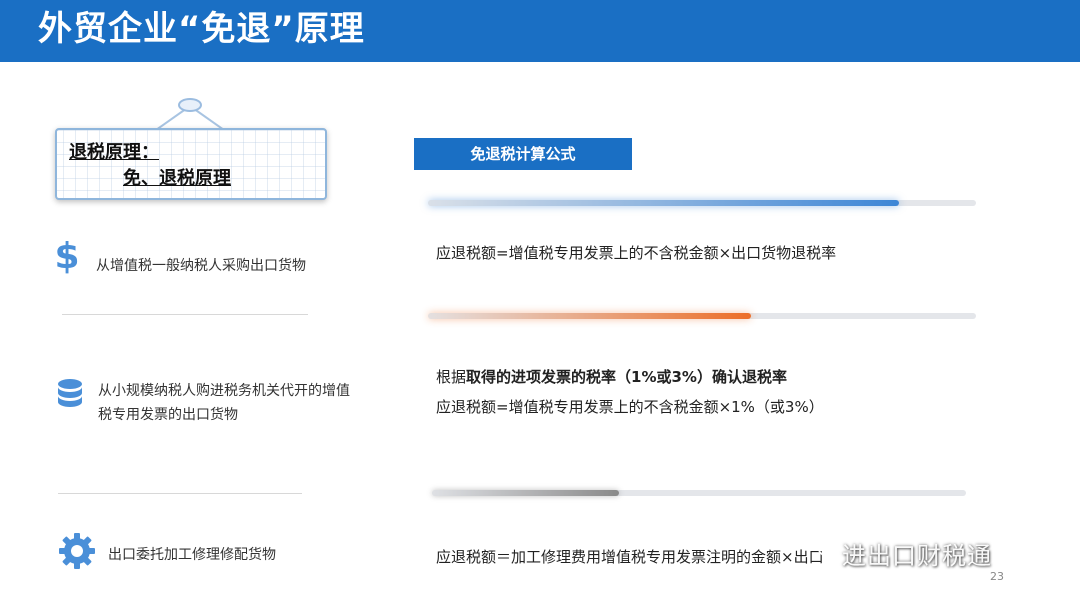 The height and width of the screenshot is (601, 1080). I want to click on list-item: 从小规模纳税人购进税务机关代开的增值 税专用发票的出口货物, so click(224, 403).